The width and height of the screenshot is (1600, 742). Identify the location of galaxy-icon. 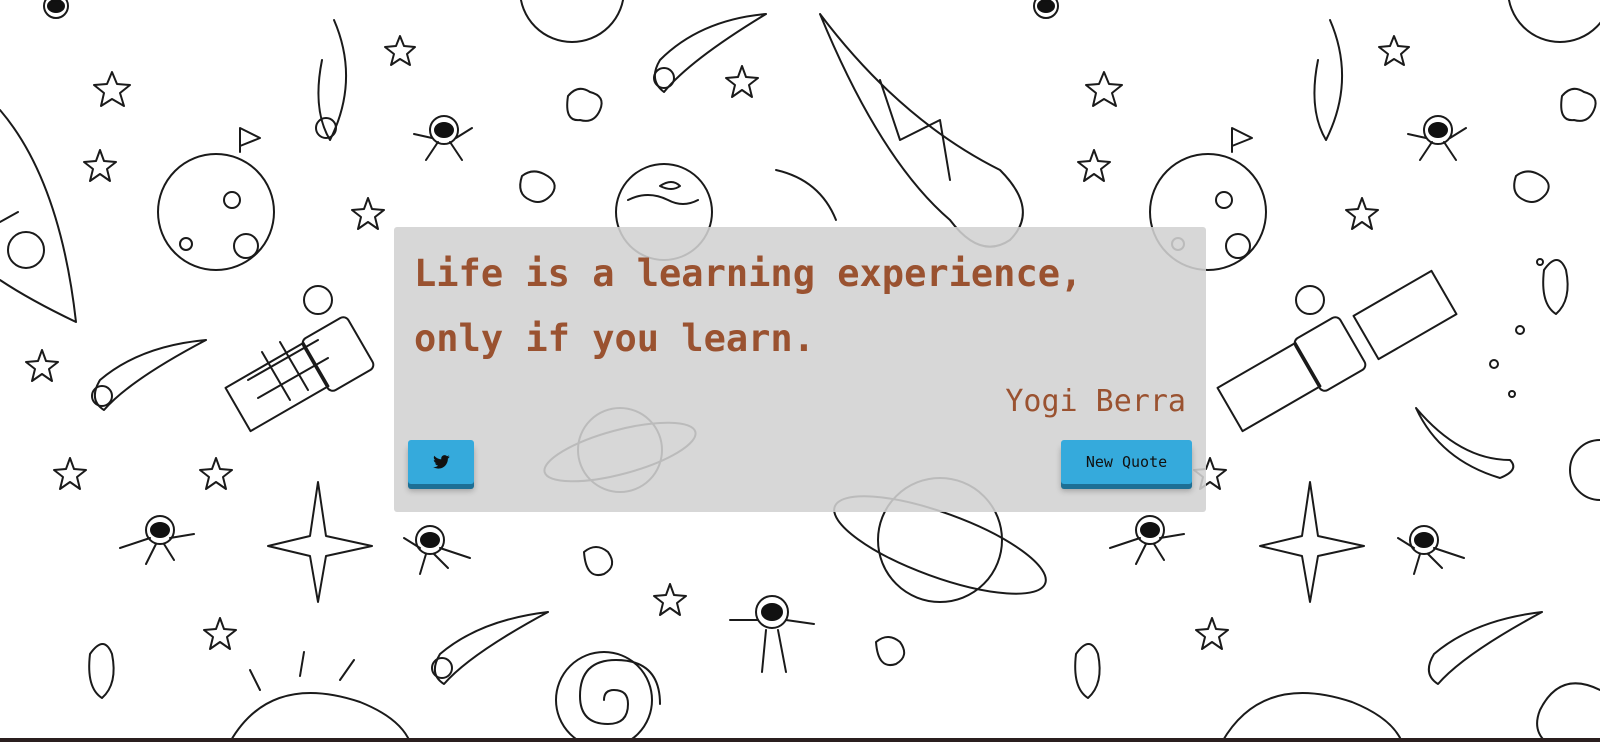
(620, 692).